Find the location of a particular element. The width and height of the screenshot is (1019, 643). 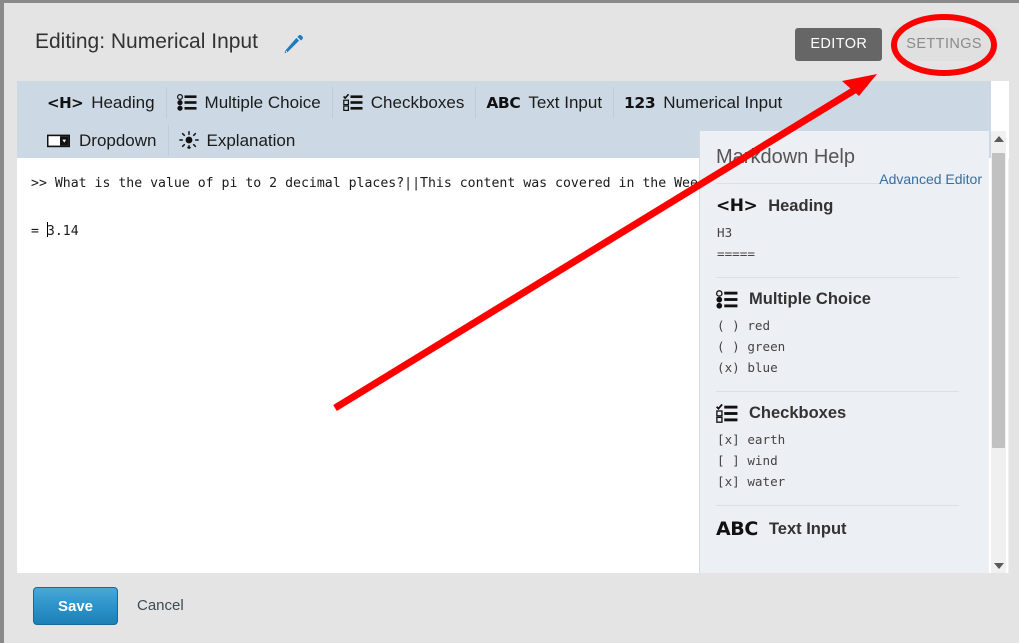

page-title: Editing: Numerical Input is located at coordinates (146, 41).